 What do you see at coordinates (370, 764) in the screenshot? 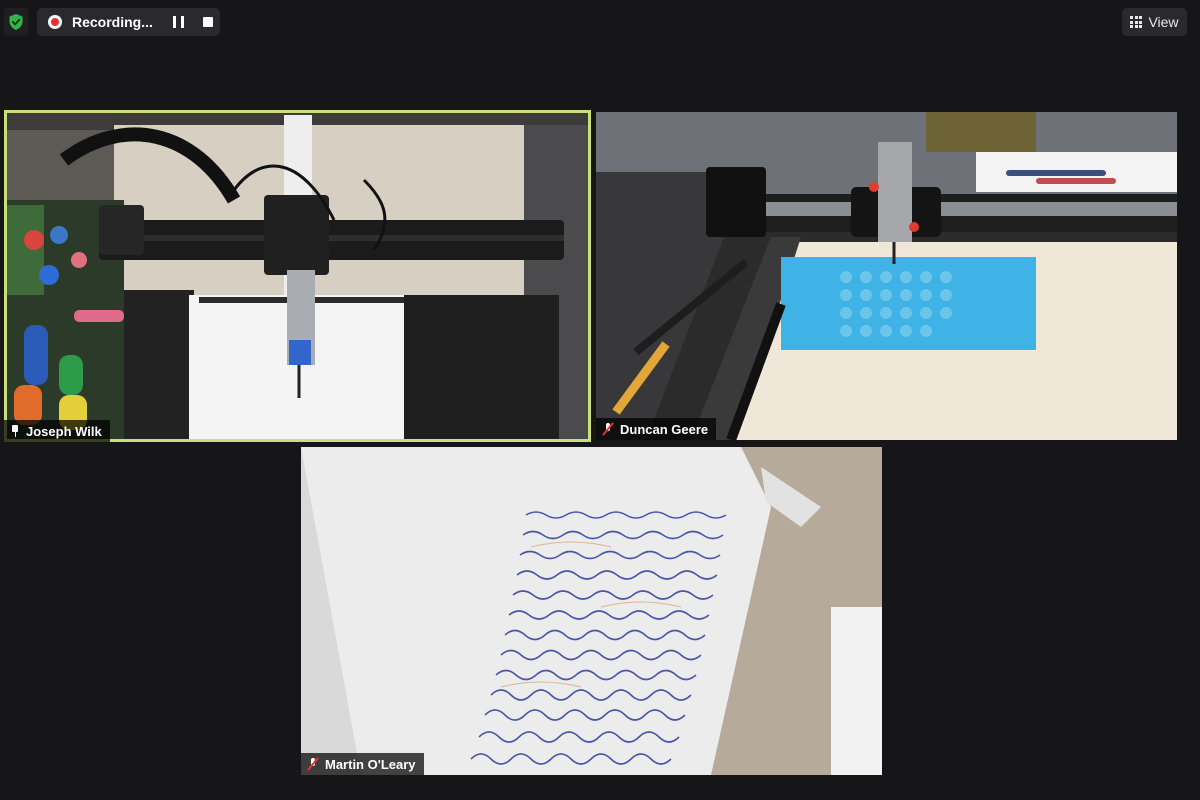
I see `participant-name: Martin O'Leary` at bounding box center [370, 764].